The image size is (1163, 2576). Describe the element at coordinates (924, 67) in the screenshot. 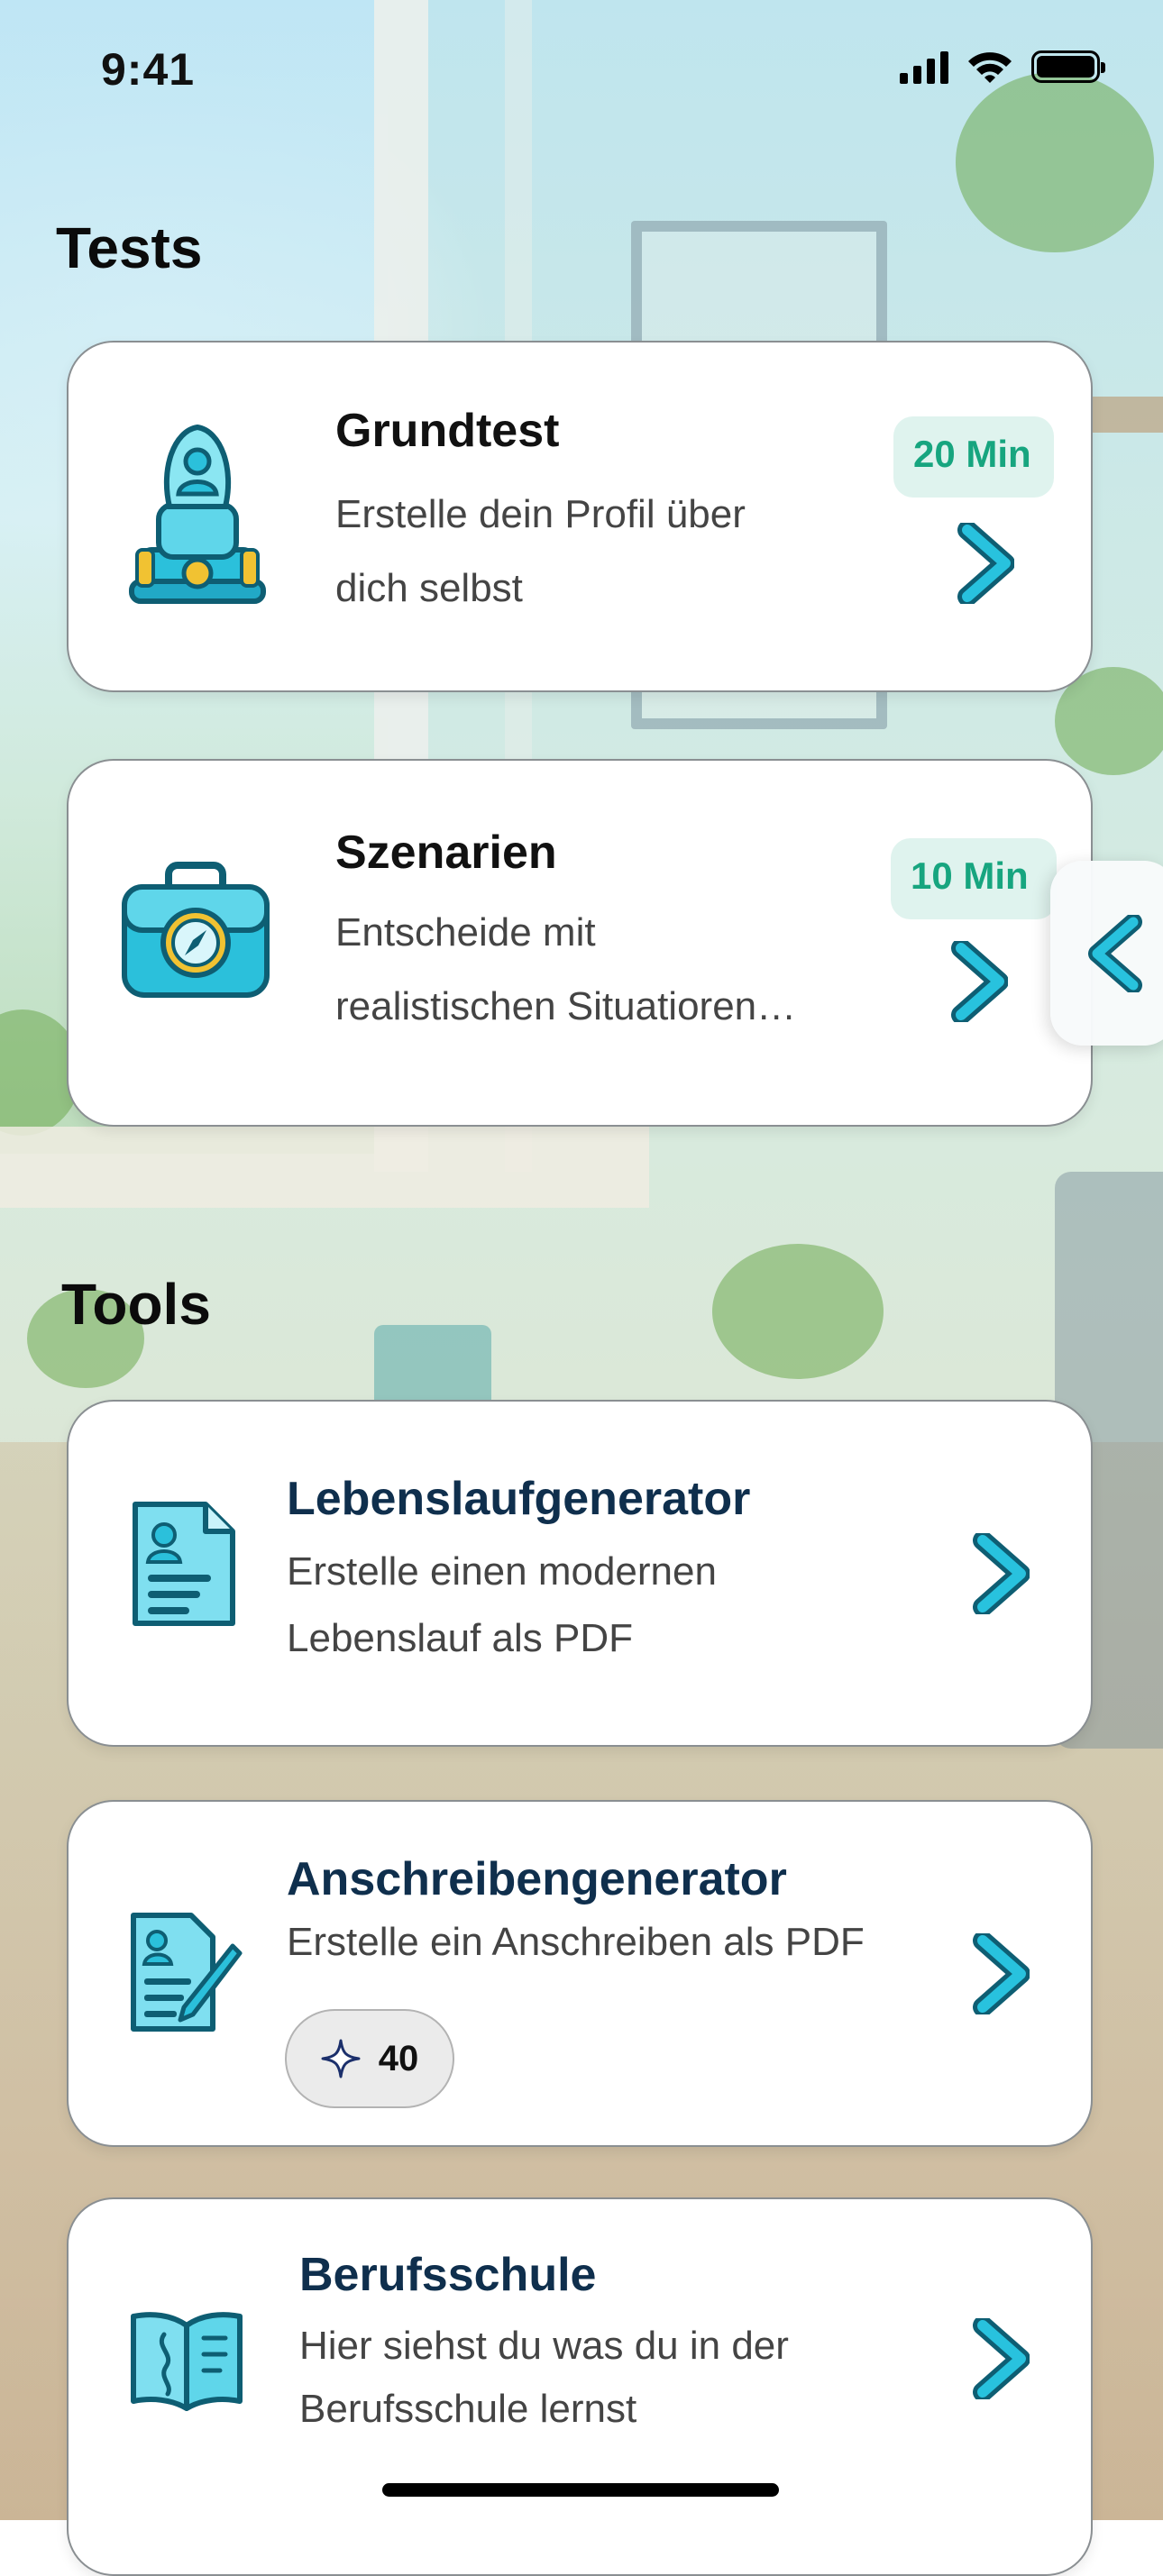

I see `cellular-signal-icon` at that location.